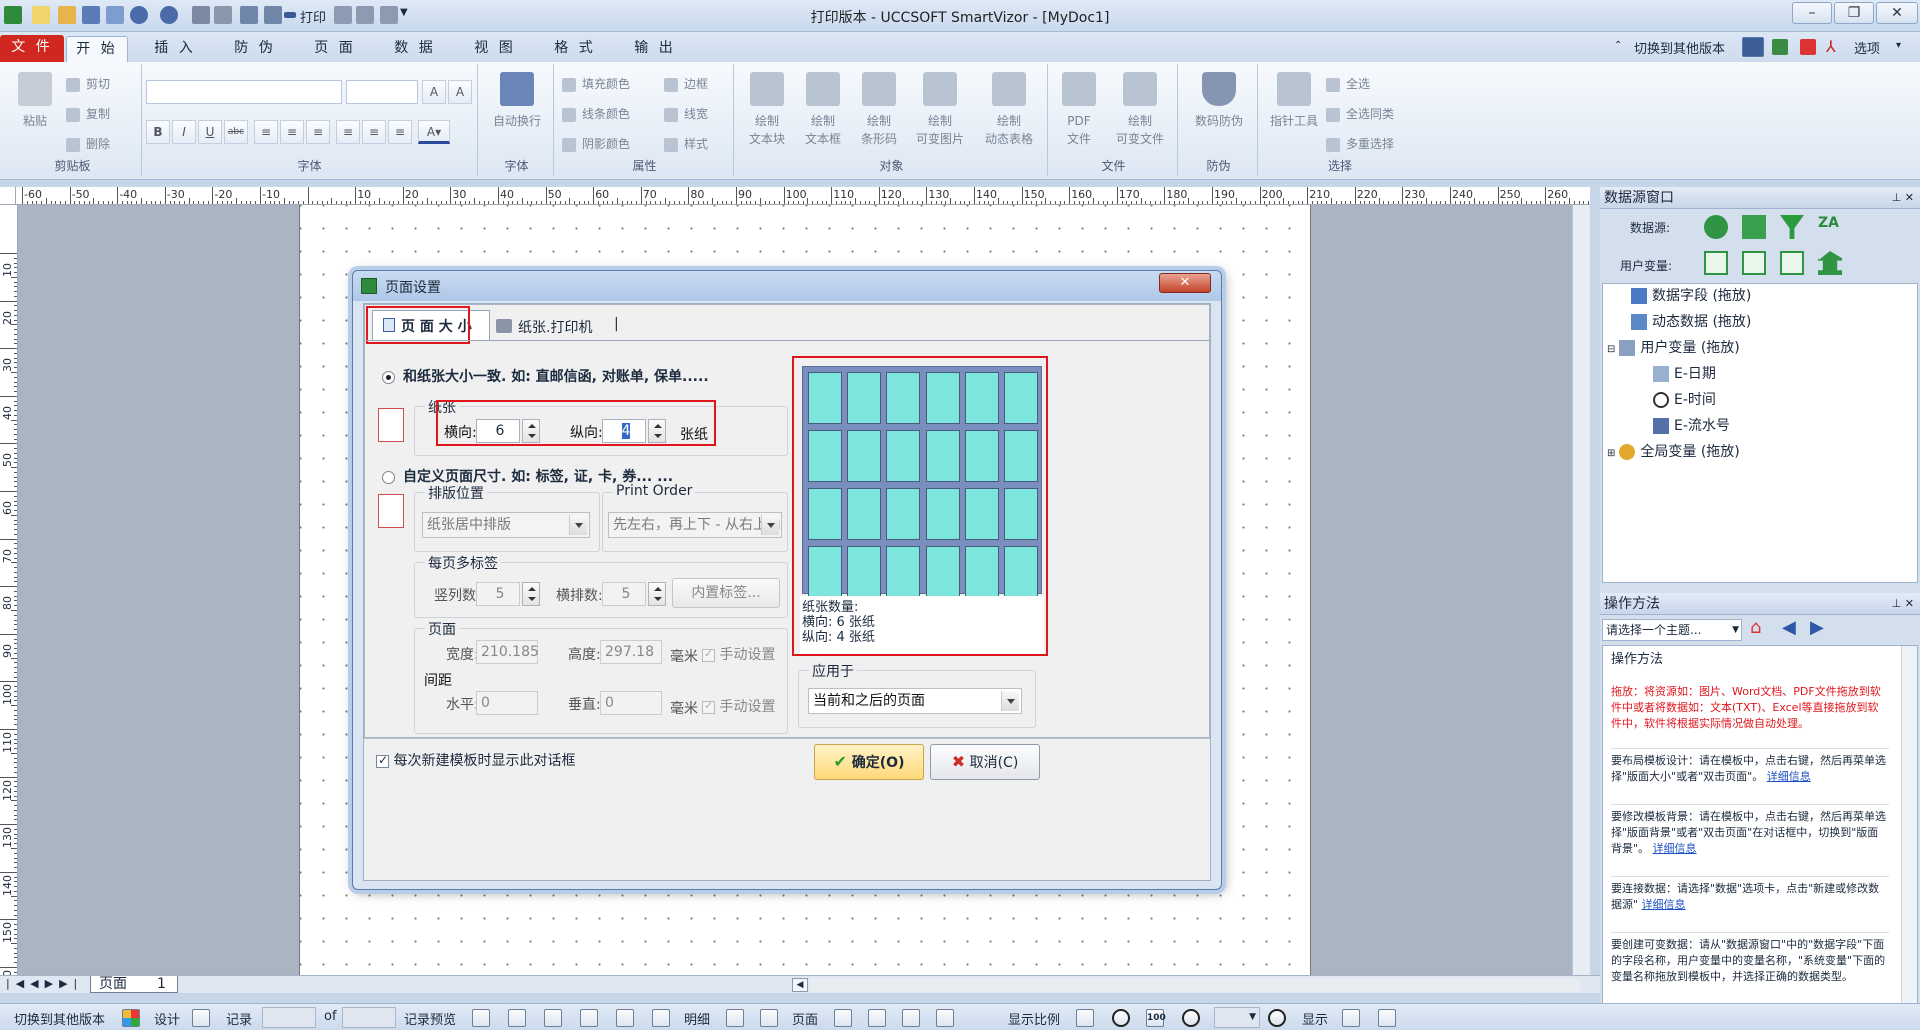 Image resolution: width=1920 pixels, height=1030 pixels. I want to click on zoom-fit-width-icon, so click(1085, 1018).